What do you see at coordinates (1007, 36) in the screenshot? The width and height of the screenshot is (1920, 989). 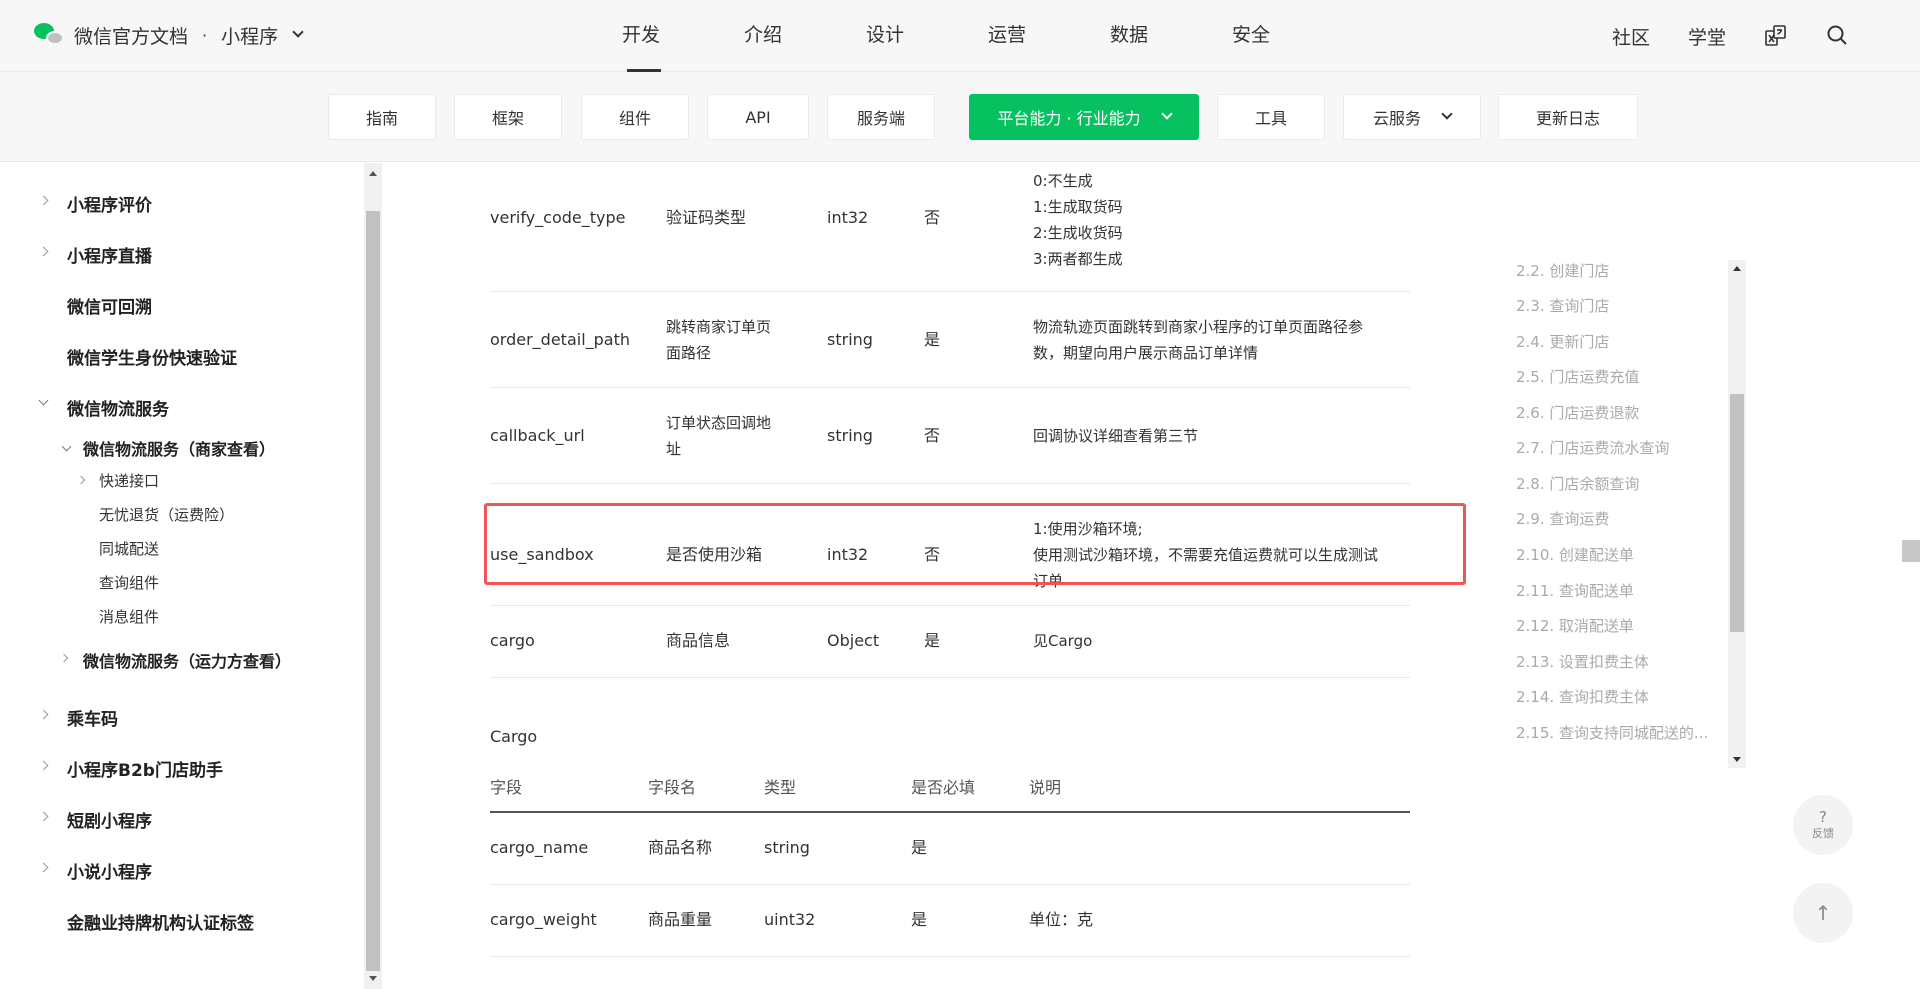 I see `nav-operate: 运营` at bounding box center [1007, 36].